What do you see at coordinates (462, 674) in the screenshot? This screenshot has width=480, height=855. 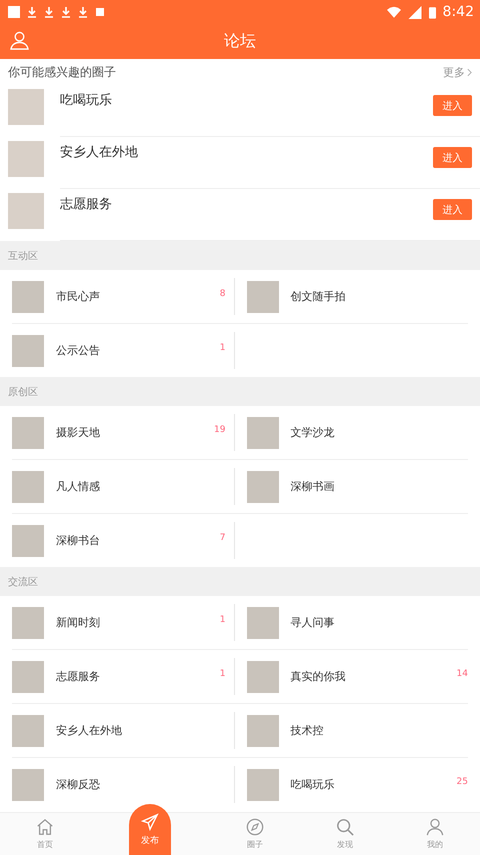 I see `post-count: 14` at bounding box center [462, 674].